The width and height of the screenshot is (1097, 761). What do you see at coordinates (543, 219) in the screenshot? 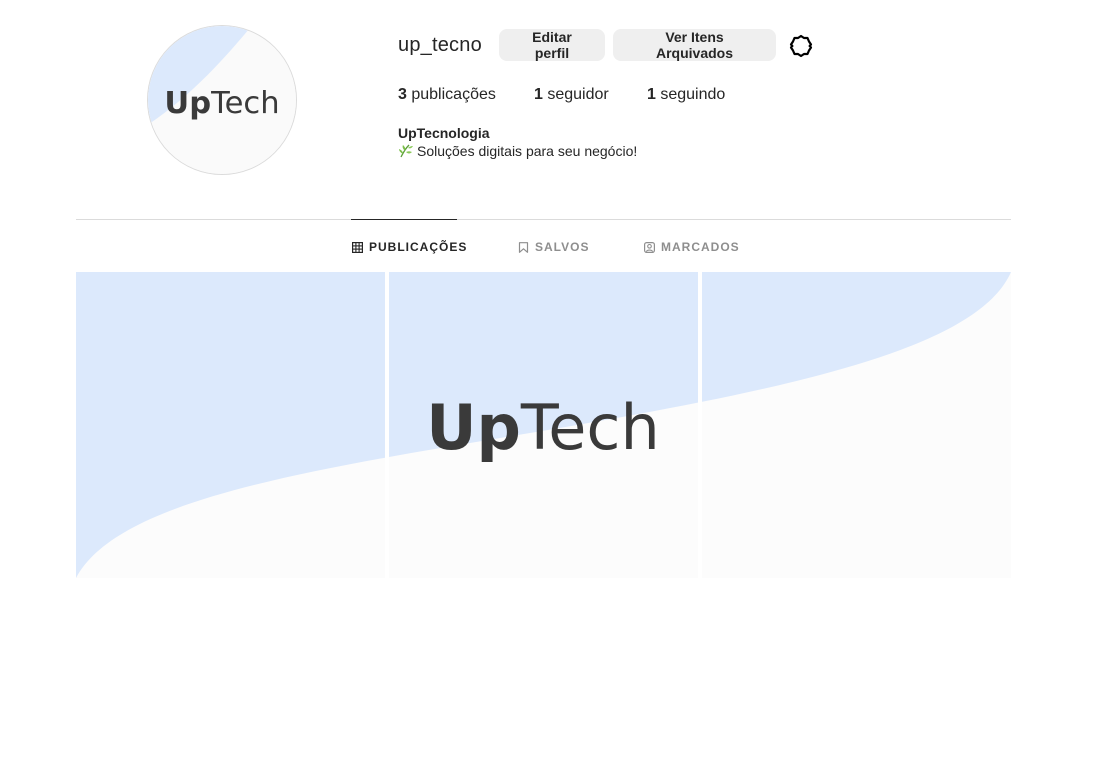
I see `tabs-divider` at bounding box center [543, 219].